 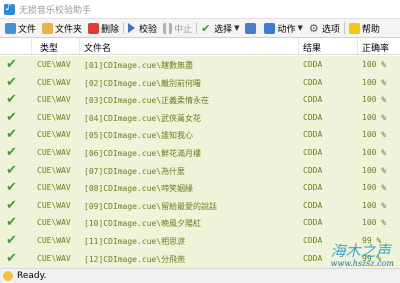 I want to click on table-row: ✔ CUE\WAV [09]CDImage.cue\留給最愛的說話 CDDA 100 %, so click(x=200, y=205).